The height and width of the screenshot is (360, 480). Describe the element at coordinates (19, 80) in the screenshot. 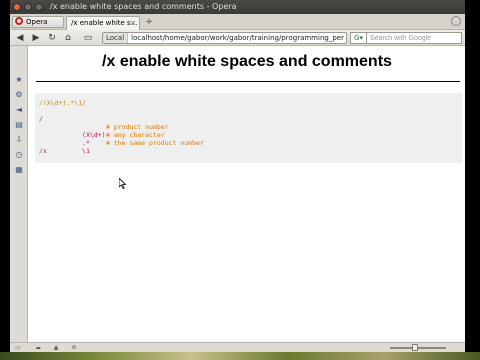

I see `bookmarks-icon: ★` at that location.